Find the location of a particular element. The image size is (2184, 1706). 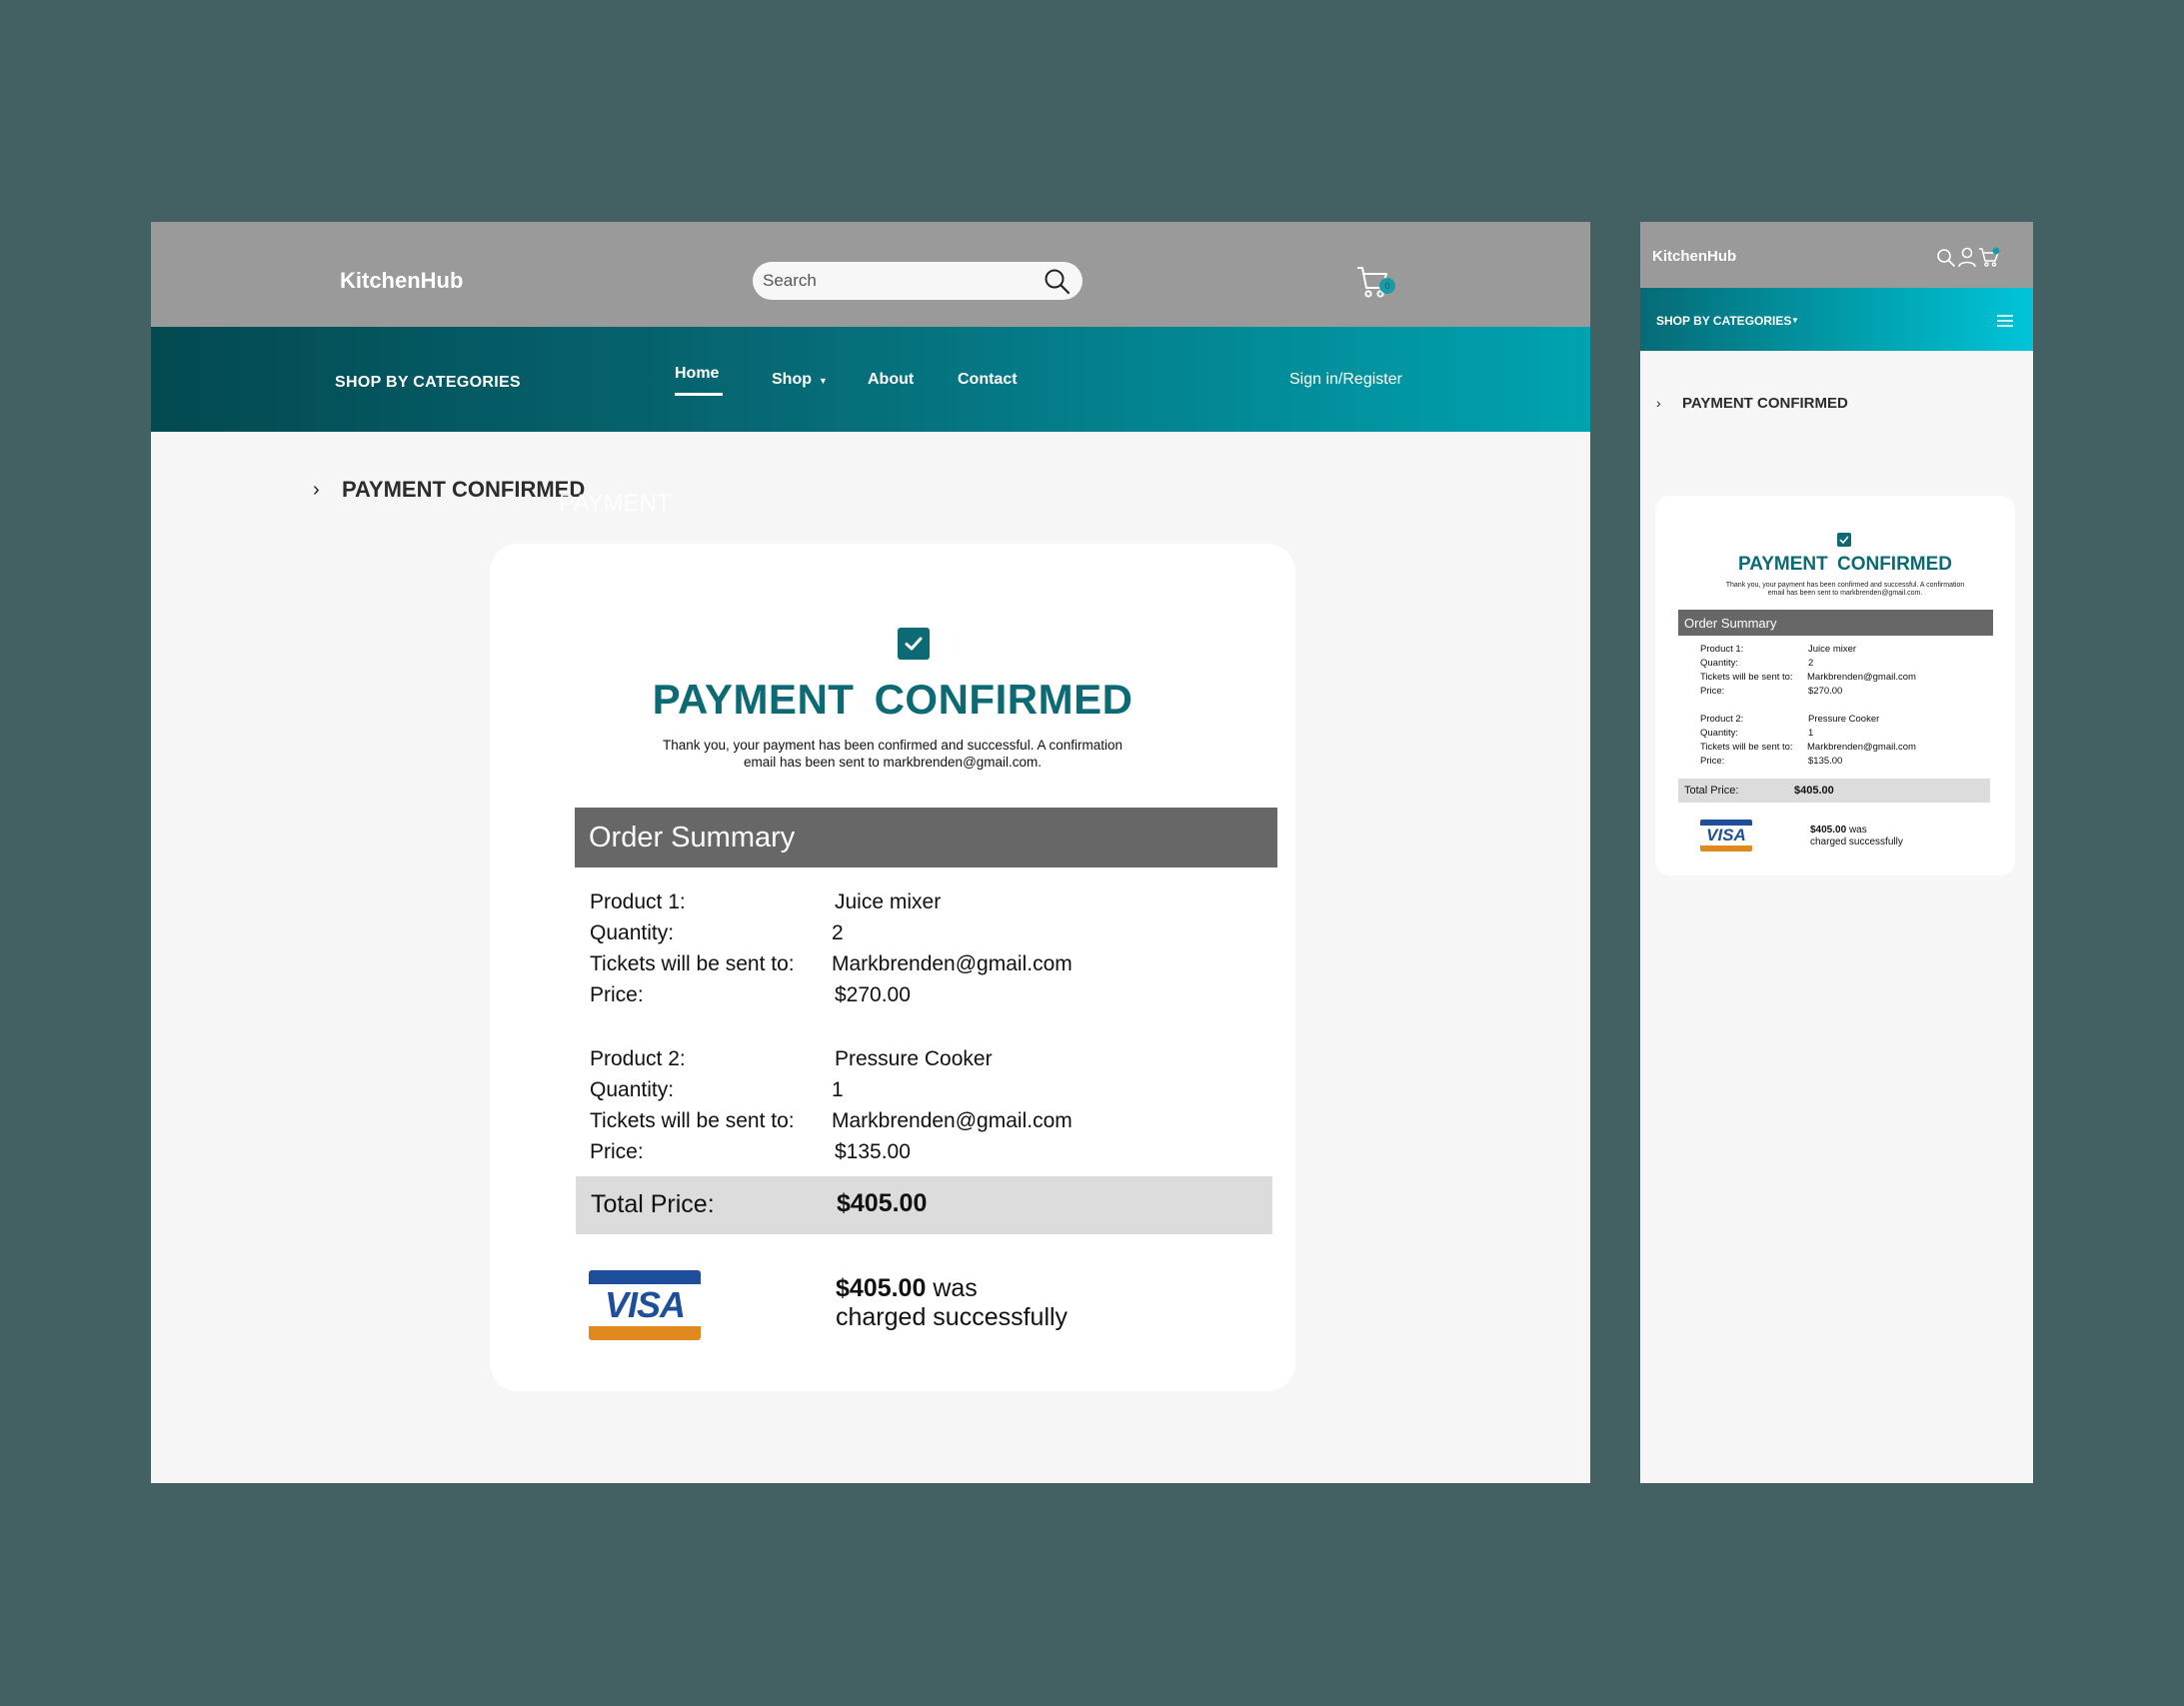

mobile-charged-message: $405.00 was charged successfully is located at coordinates (1856, 837).